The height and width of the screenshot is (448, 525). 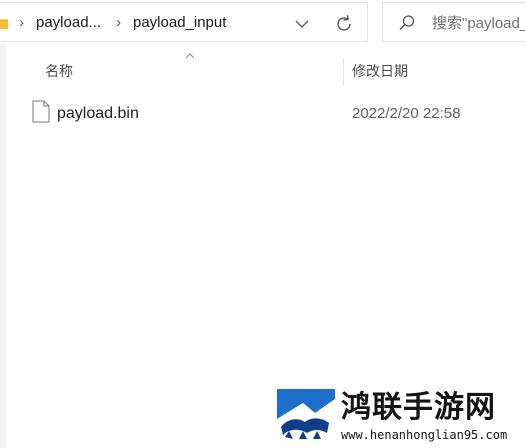 What do you see at coordinates (407, 22) in the screenshot?
I see `search-icon` at bounding box center [407, 22].